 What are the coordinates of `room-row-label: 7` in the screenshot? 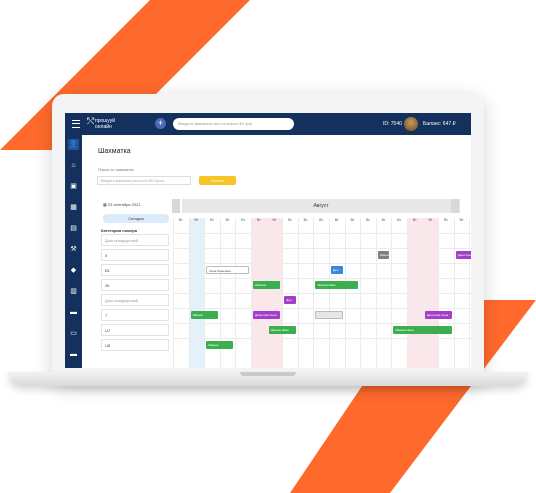 It's located at (135, 315).